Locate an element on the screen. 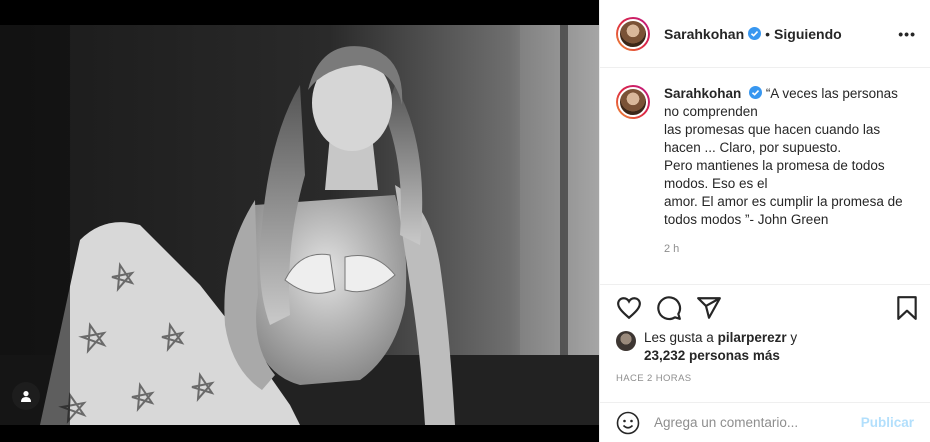  posted-time: HACE 2 HORAS is located at coordinates (654, 378).